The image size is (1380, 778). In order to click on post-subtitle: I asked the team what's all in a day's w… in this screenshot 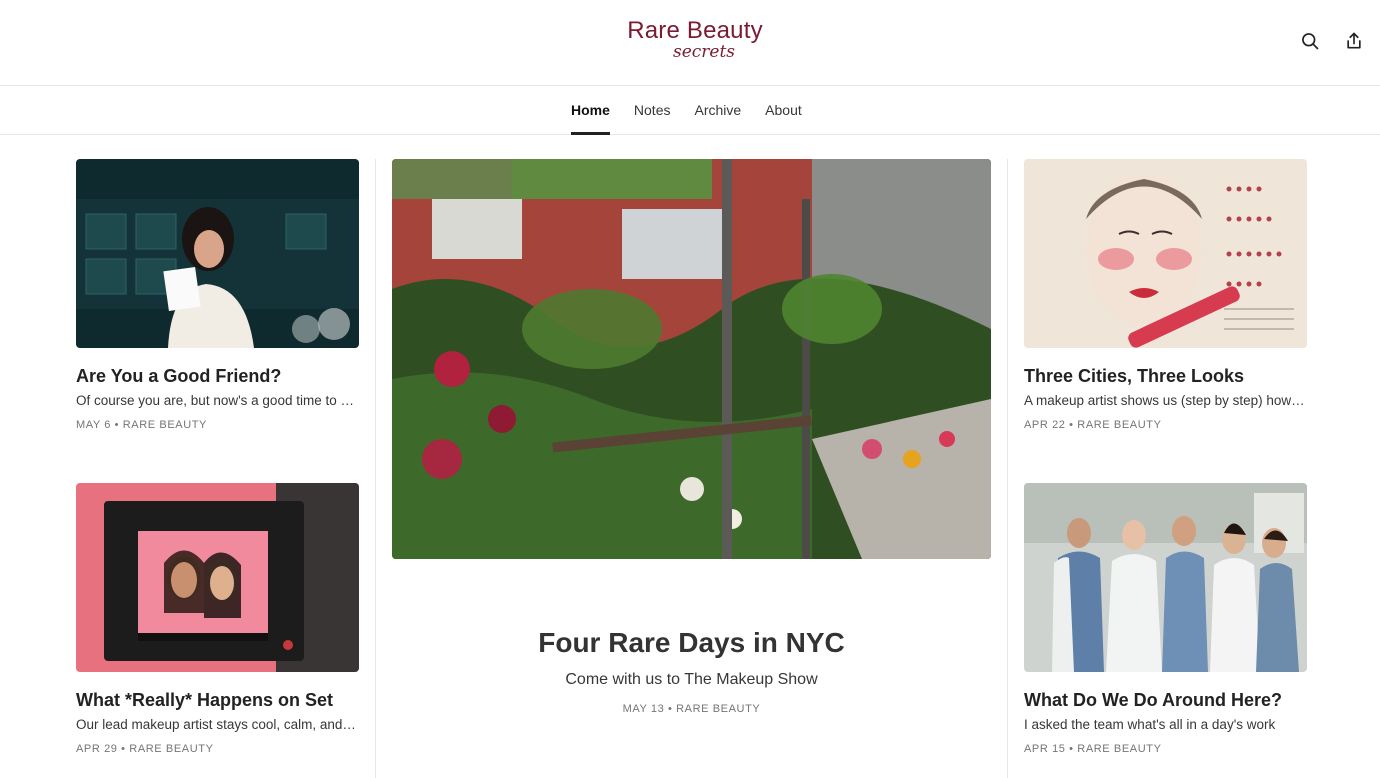, I will do `click(1150, 724)`.